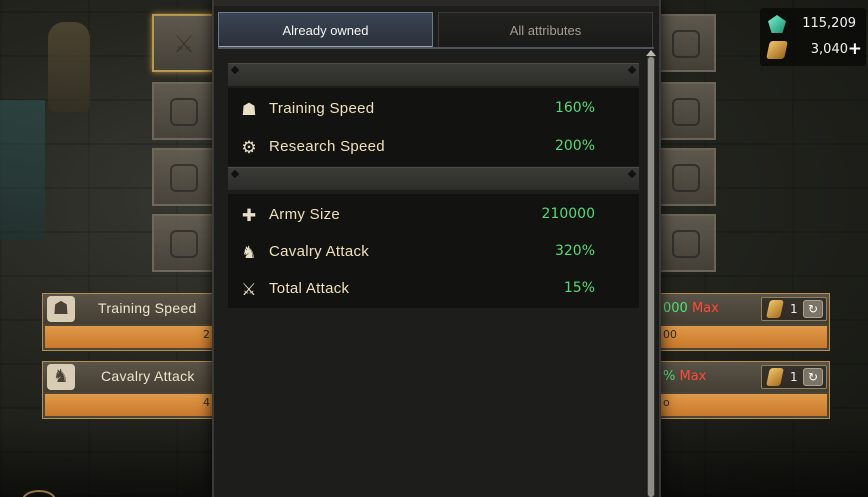  Describe the element at coordinates (670, 334) in the screenshot. I see `bg-row-bar-value: 00` at that location.